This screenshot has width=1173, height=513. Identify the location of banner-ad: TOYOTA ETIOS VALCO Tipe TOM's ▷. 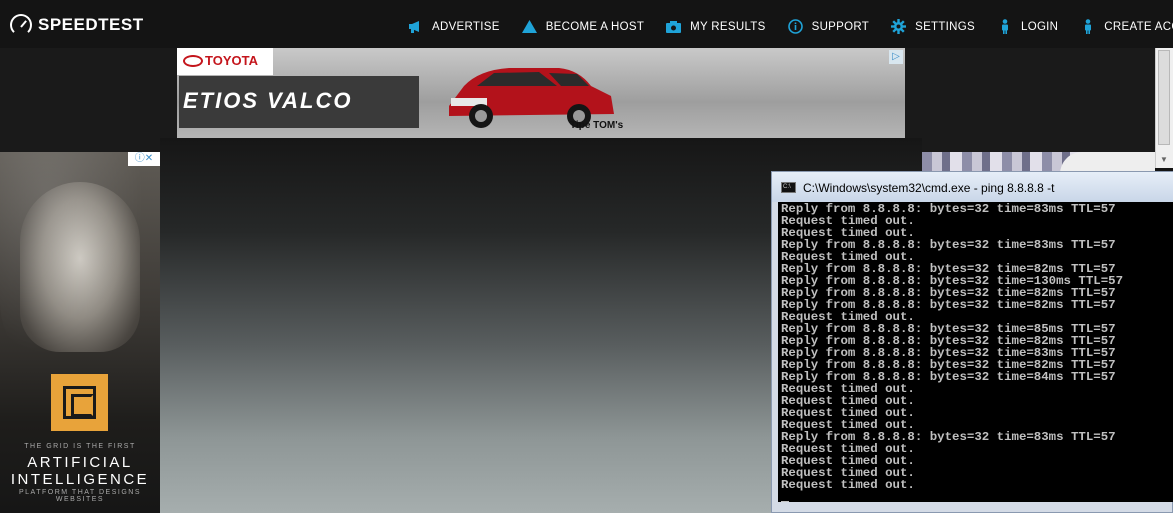
(541, 93).